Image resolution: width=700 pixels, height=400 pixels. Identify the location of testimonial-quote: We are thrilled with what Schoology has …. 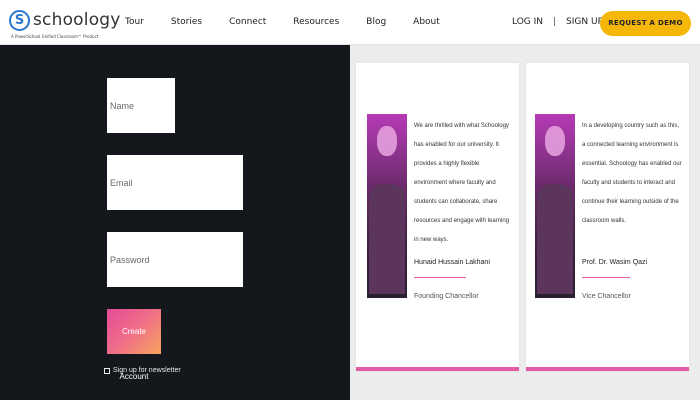
(462, 183).